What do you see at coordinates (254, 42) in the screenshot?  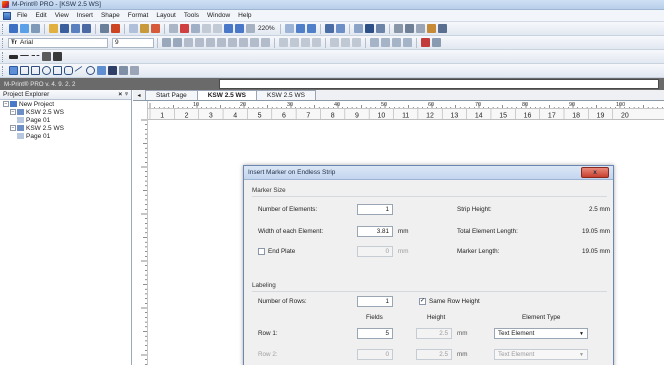 I see `text-direction-icon` at bounding box center [254, 42].